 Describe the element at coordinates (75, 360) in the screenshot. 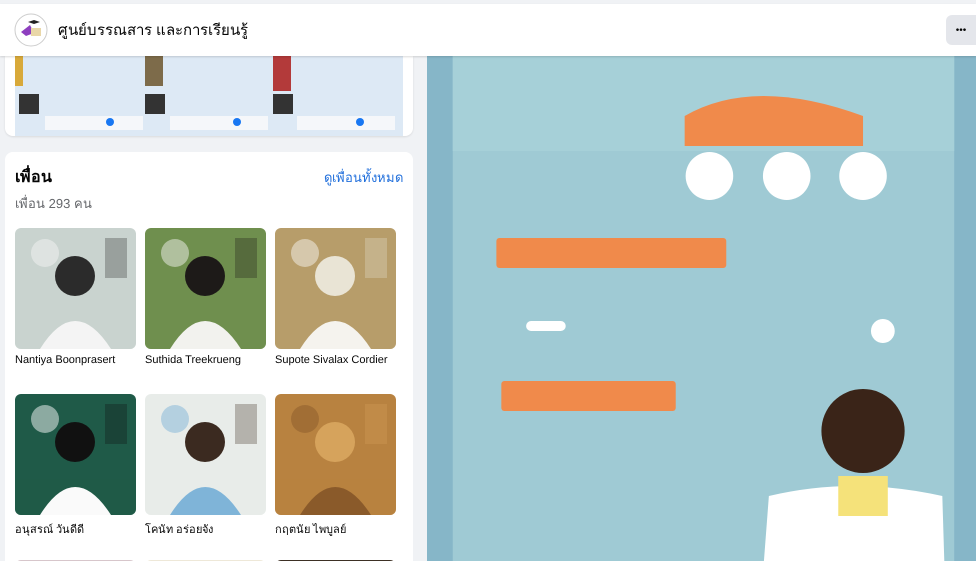

I see `friend-name: Nantiya Boonprasert` at that location.